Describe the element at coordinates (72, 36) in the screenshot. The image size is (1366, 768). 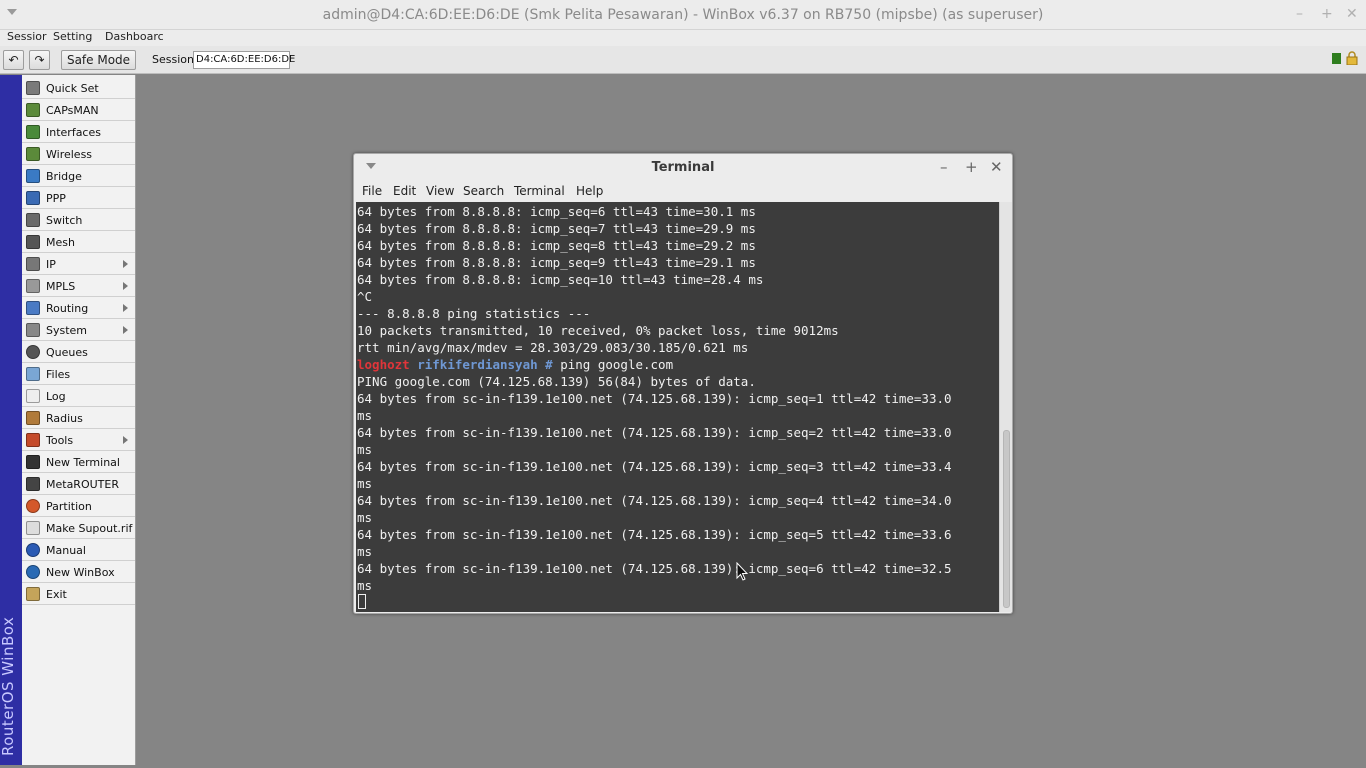
I see `menu-settings: Setting` at that location.